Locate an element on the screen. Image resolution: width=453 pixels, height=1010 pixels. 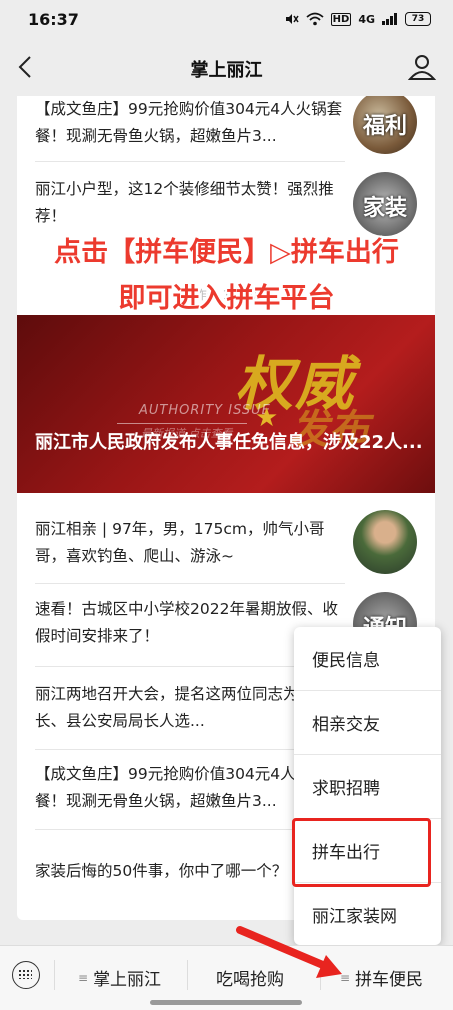
tab-chihe: 吃喝抢购 is located at coordinates (250, 977).